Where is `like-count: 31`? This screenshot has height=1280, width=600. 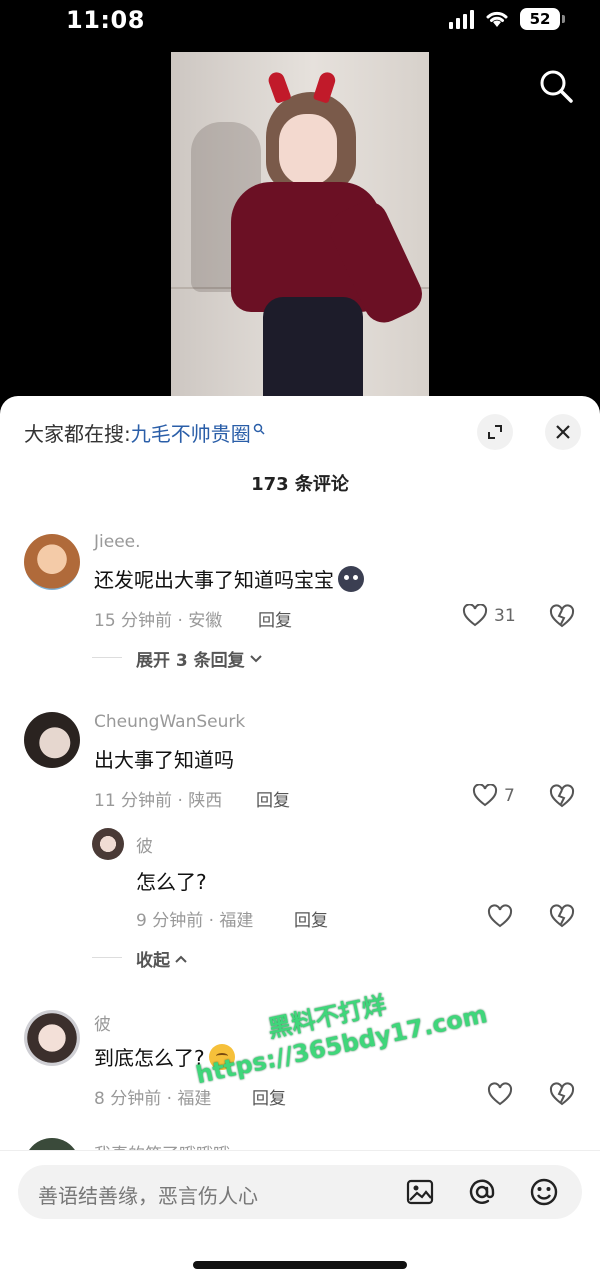
like-count: 31 is located at coordinates (505, 616).